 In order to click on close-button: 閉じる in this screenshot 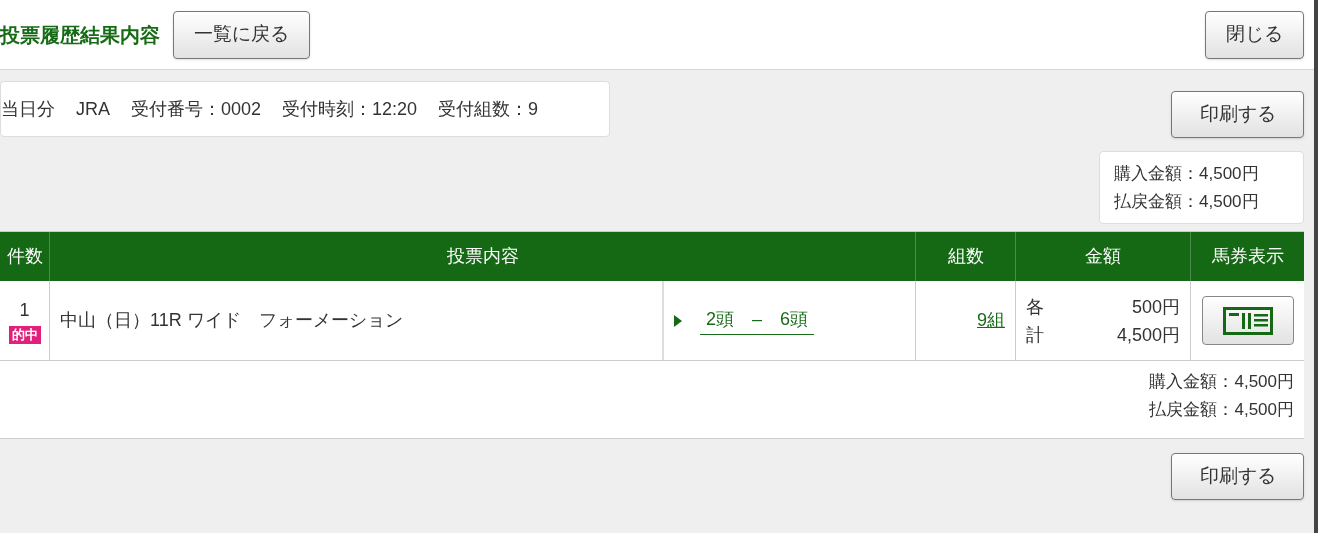, I will do `click(1254, 34)`.